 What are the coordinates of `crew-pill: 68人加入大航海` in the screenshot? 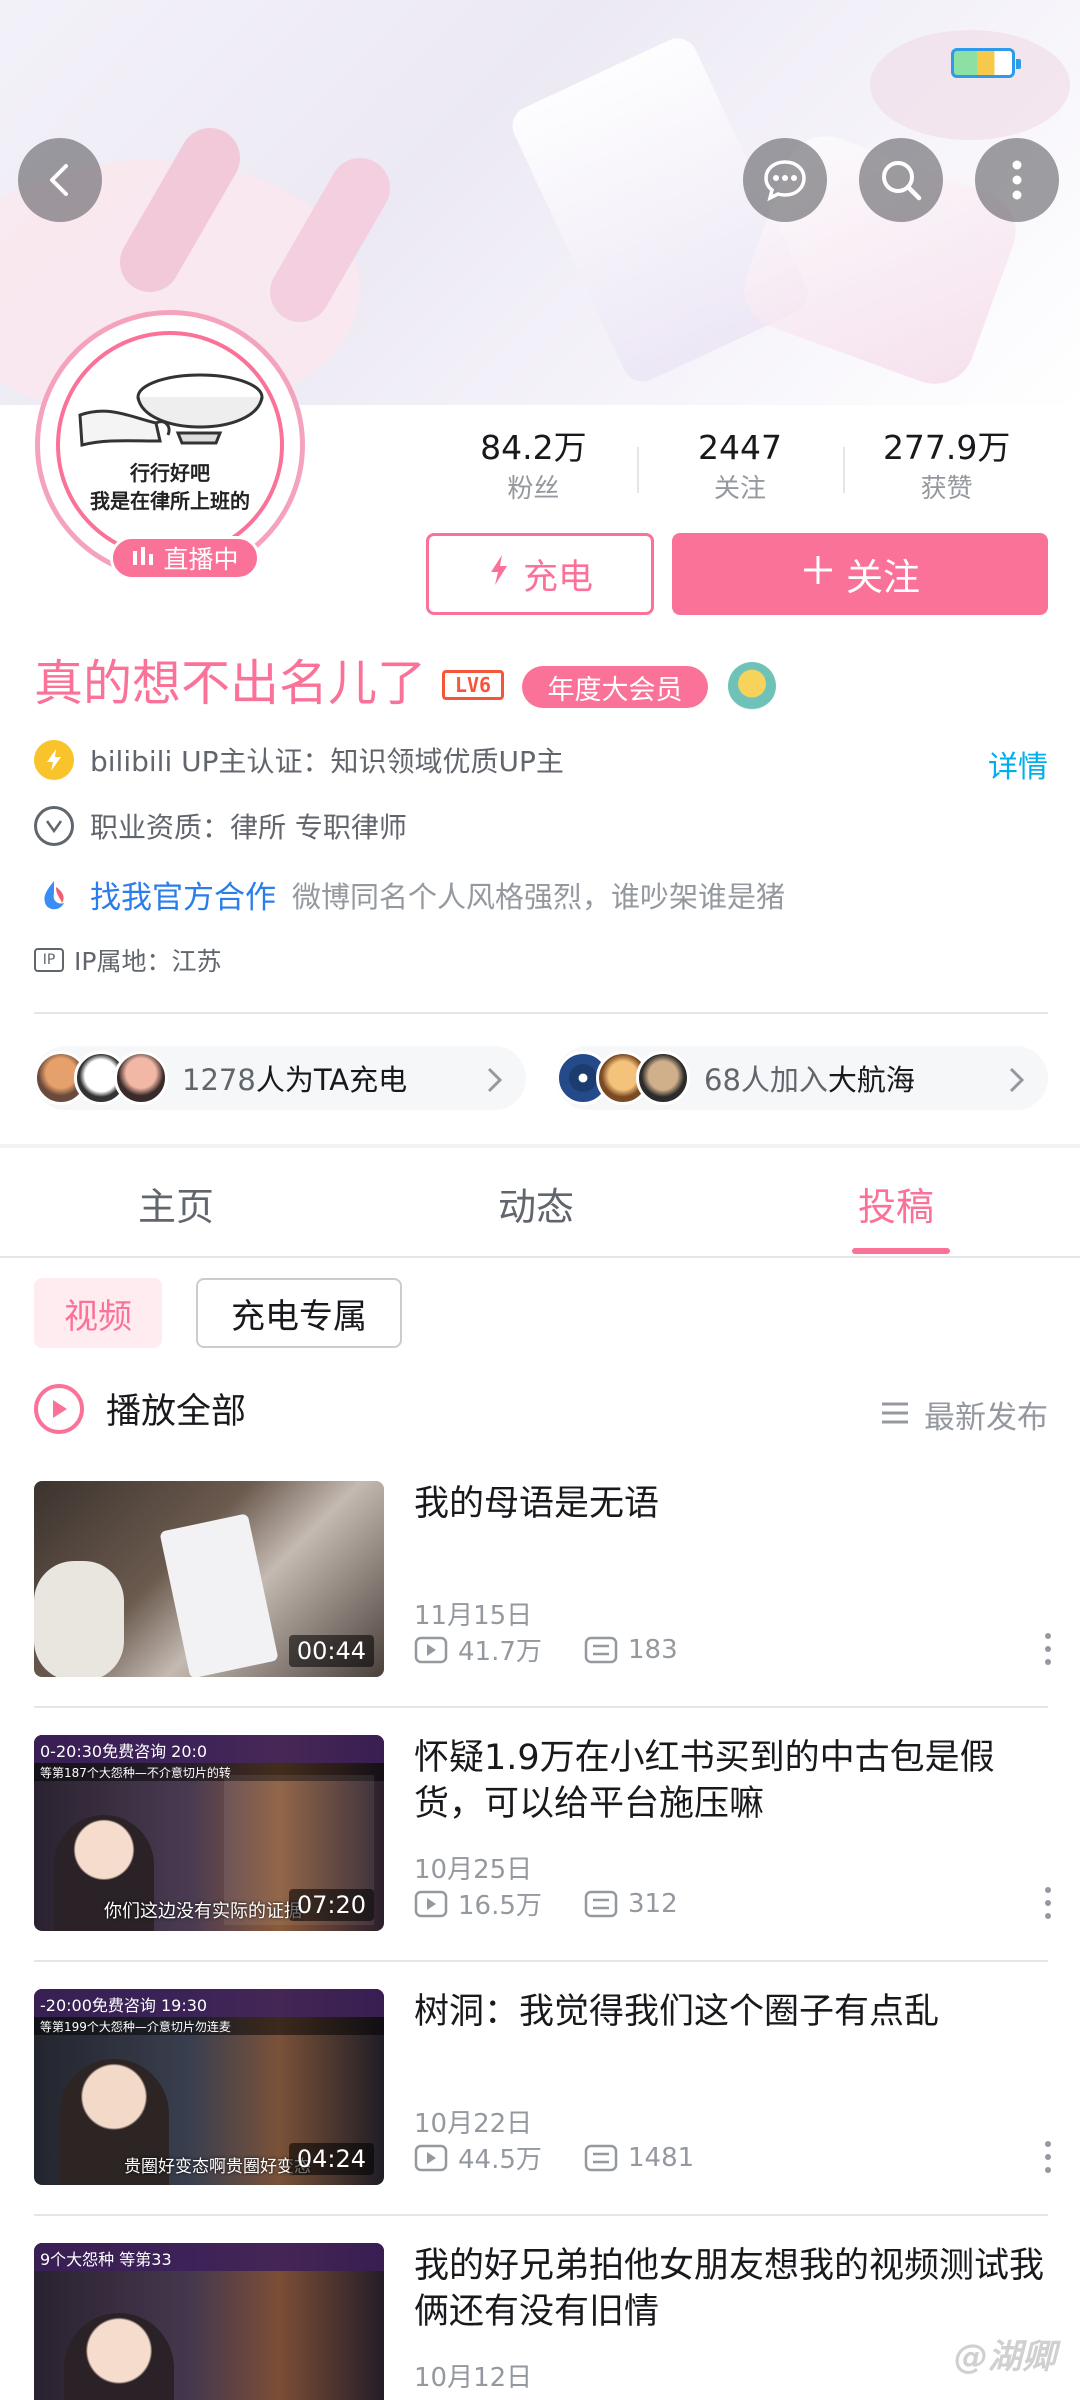 It's located at (802, 1078).